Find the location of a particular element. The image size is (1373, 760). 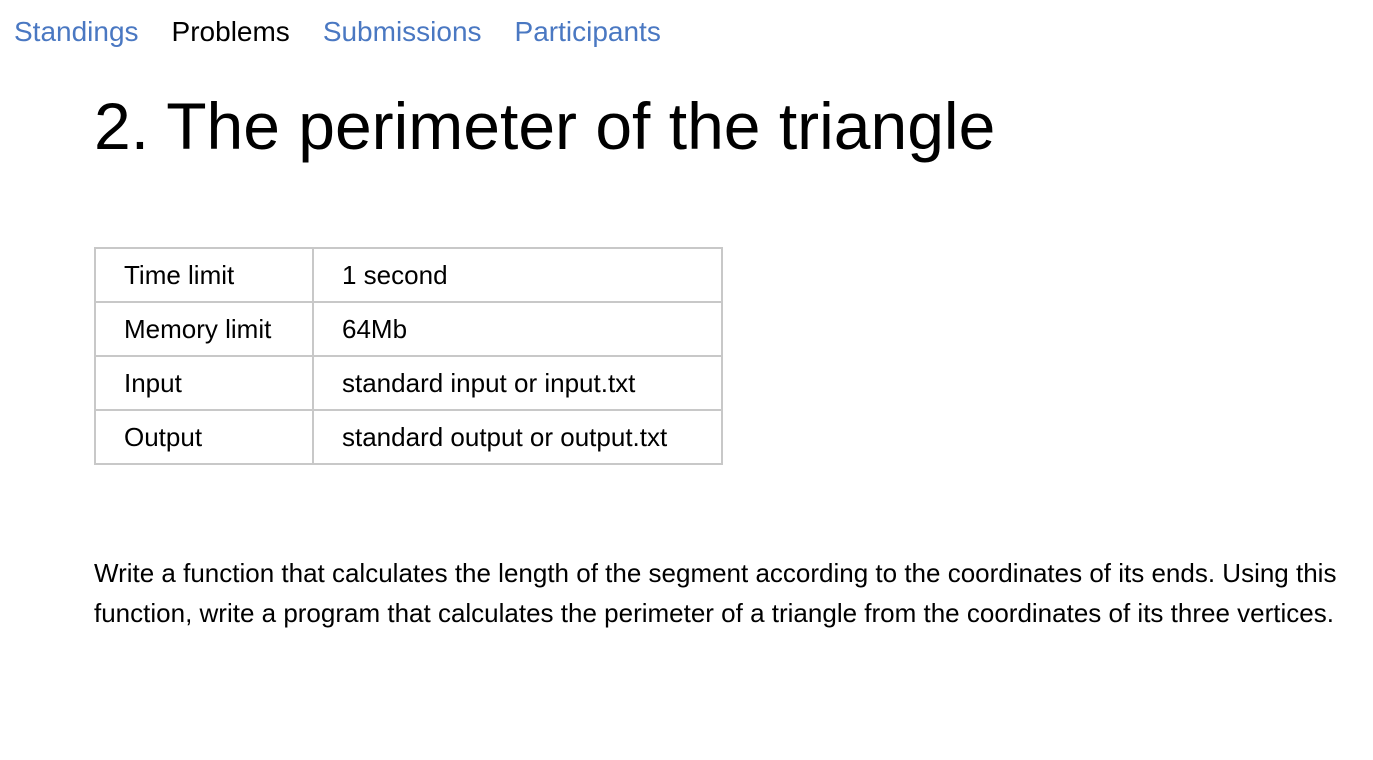

memory-limit-value: 64Mb is located at coordinates (517, 329).